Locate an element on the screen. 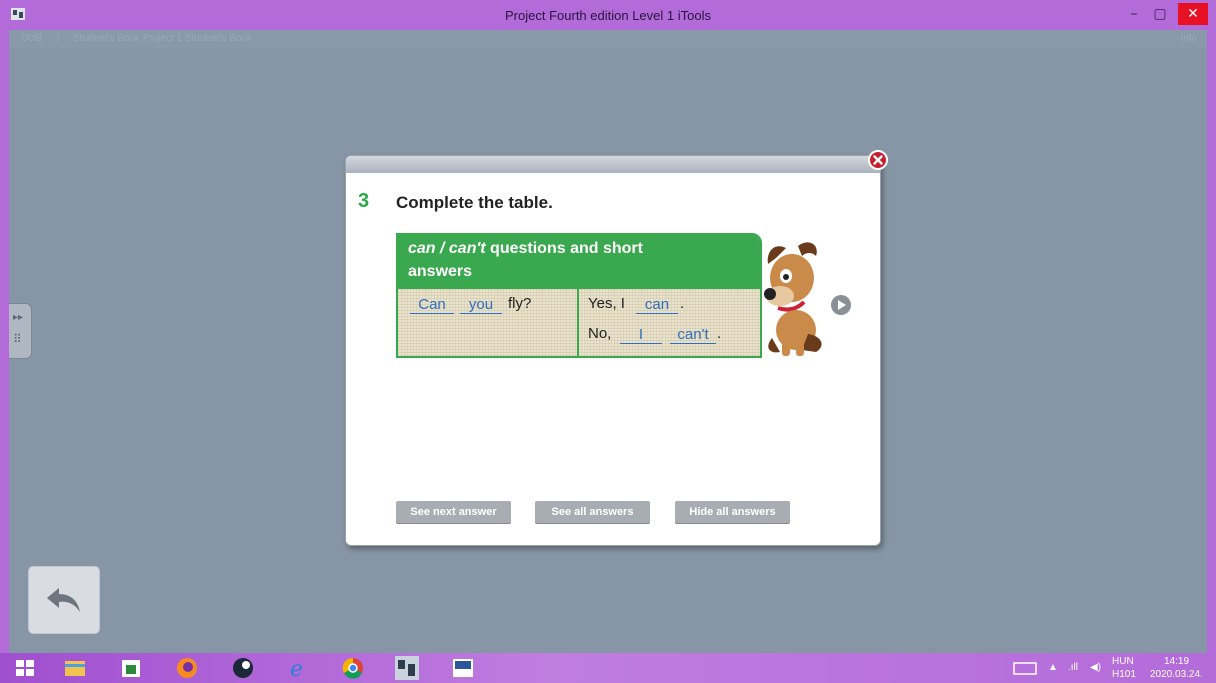 Image resolution: width=1216 pixels, height=683 pixels. answer-no-i: I is located at coordinates (641, 335).